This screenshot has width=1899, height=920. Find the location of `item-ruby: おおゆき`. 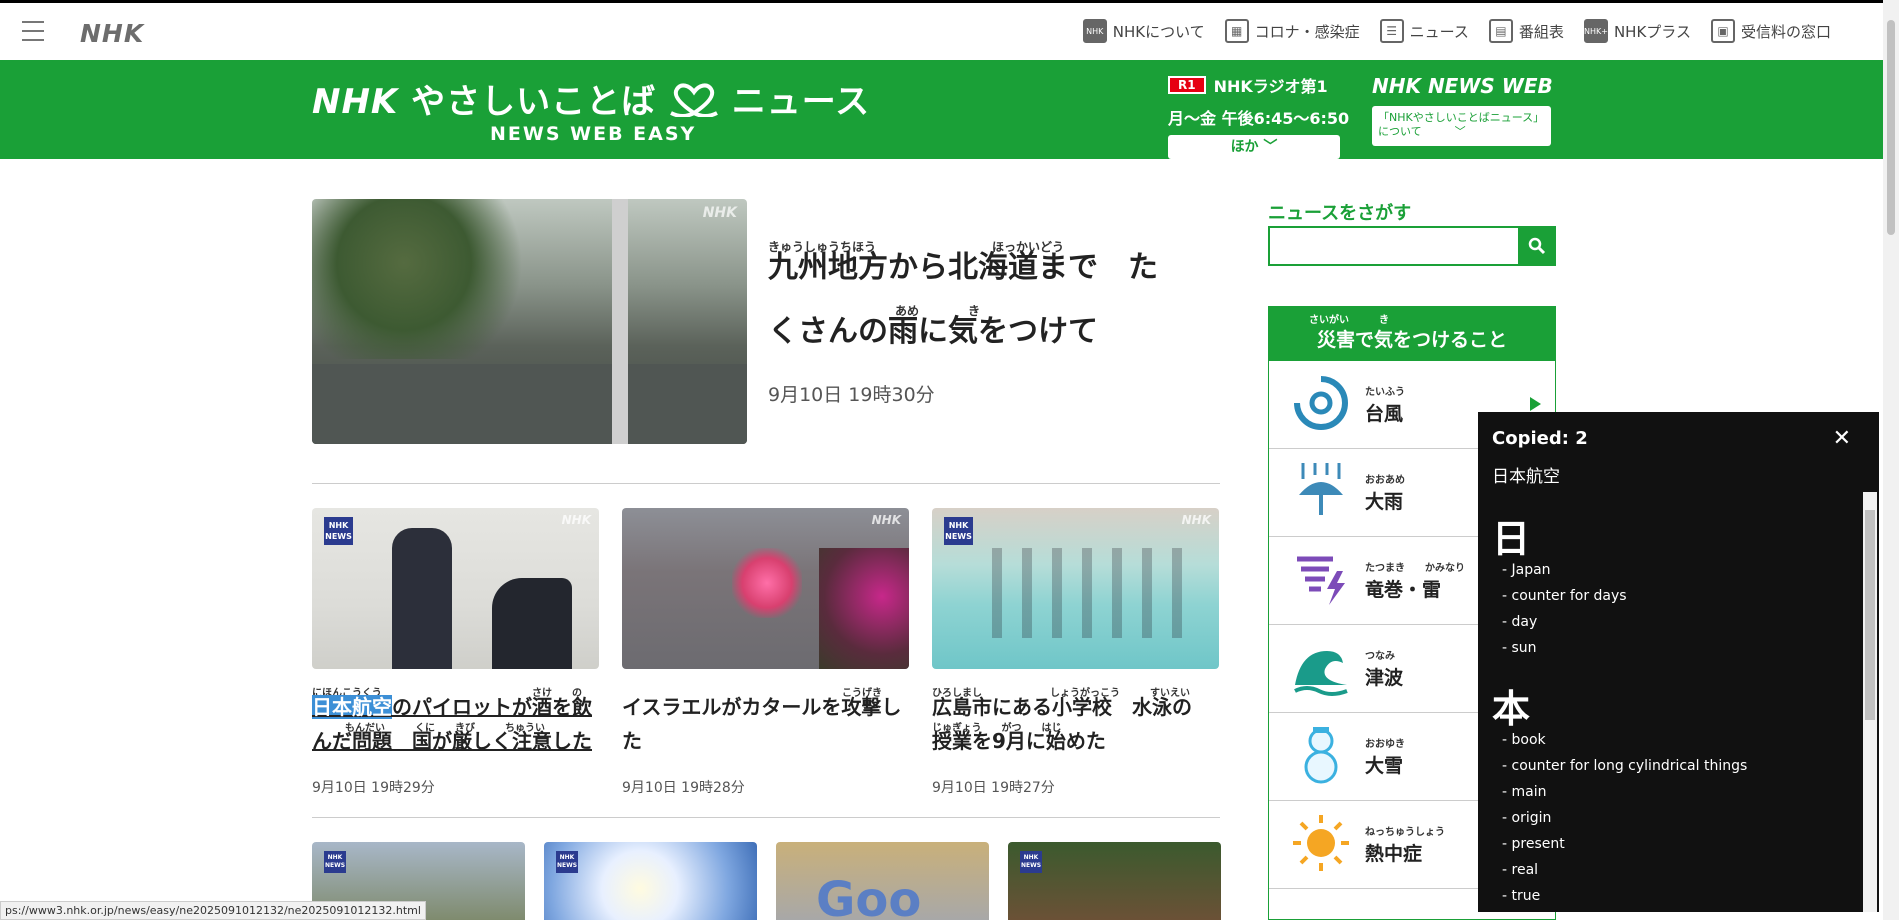

item-ruby: おおゆき is located at coordinates (1385, 744).